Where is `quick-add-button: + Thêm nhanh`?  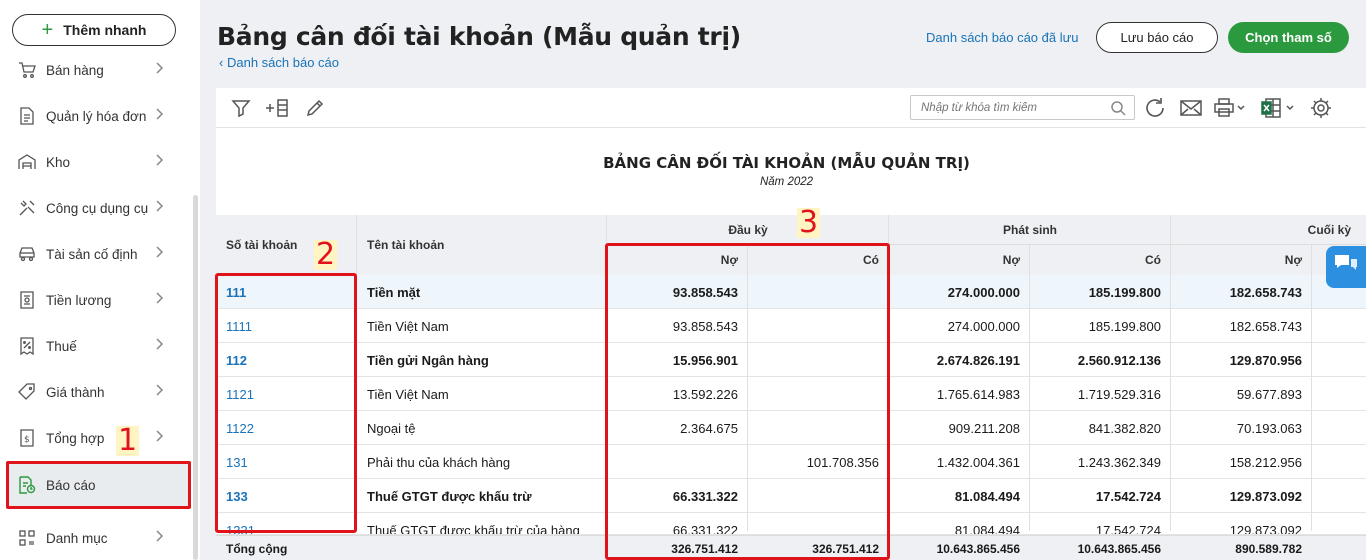
quick-add-button: + Thêm nhanh is located at coordinates (94, 30).